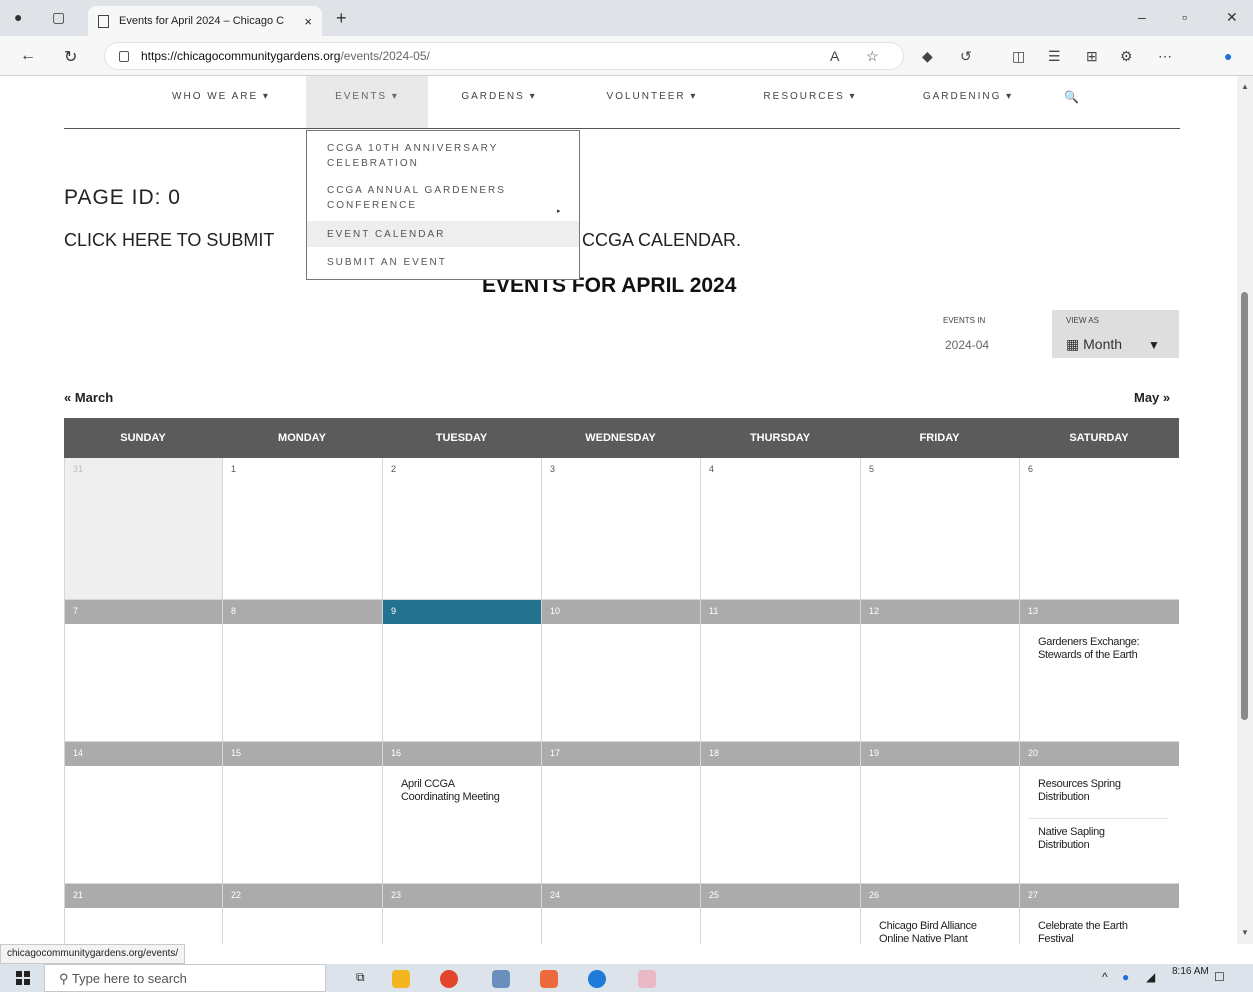 The image size is (1253, 993). What do you see at coordinates (621, 612) in the screenshot?
I see `day-number: 10` at bounding box center [621, 612].